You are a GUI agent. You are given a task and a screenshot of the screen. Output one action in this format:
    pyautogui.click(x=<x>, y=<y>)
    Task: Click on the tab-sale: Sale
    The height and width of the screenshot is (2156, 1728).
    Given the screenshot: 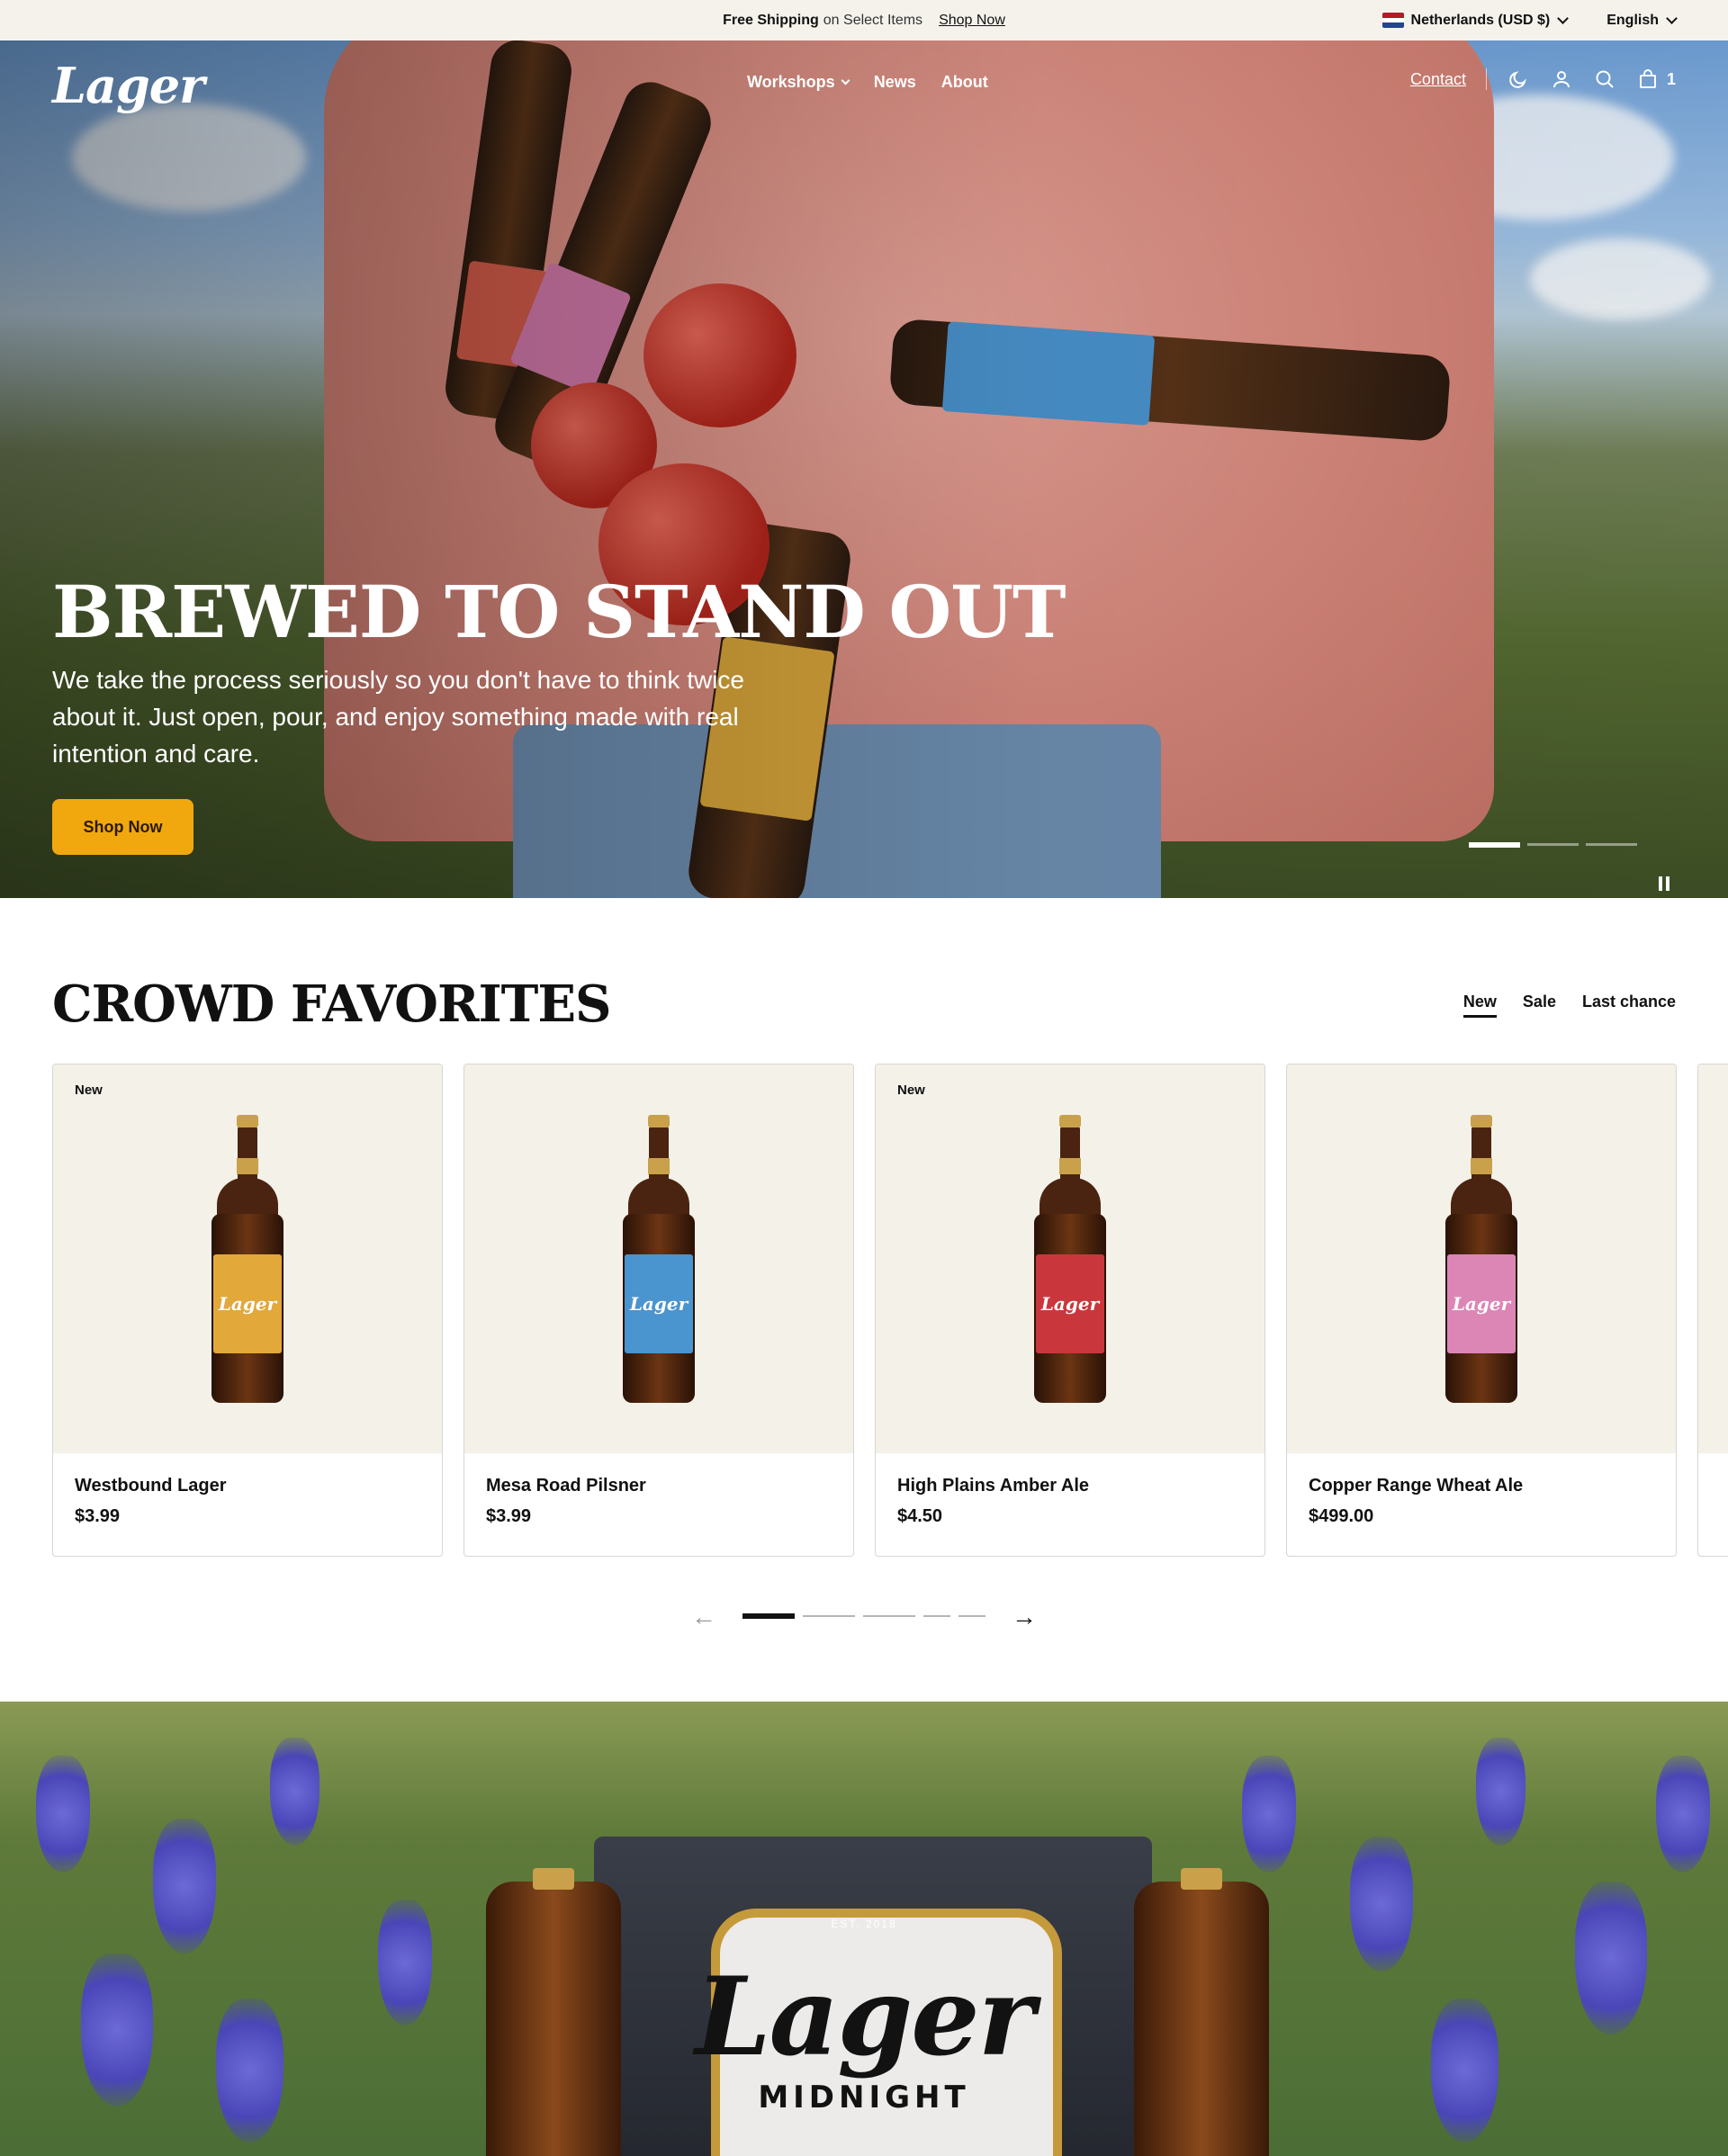 What is the action you would take?
    pyautogui.click(x=1540, y=1005)
    